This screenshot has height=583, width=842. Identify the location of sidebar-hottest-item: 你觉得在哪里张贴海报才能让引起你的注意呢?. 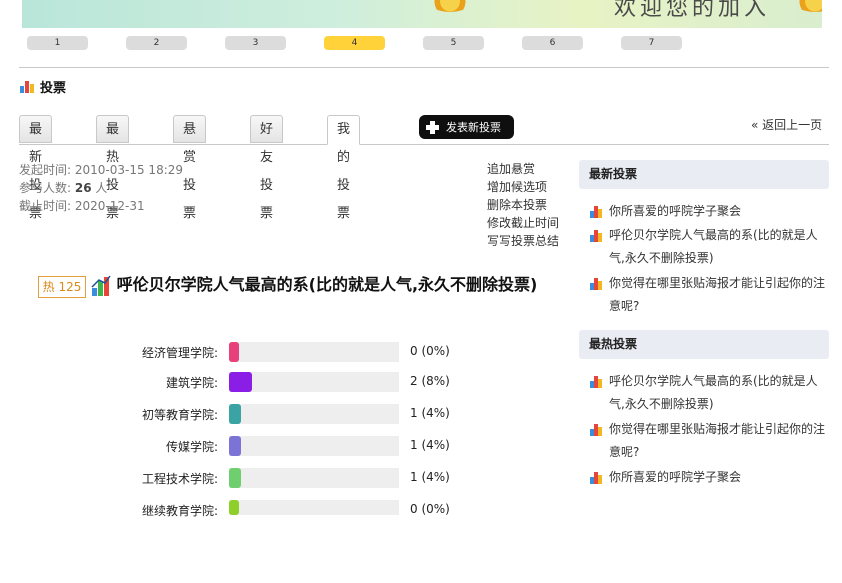
(709, 441).